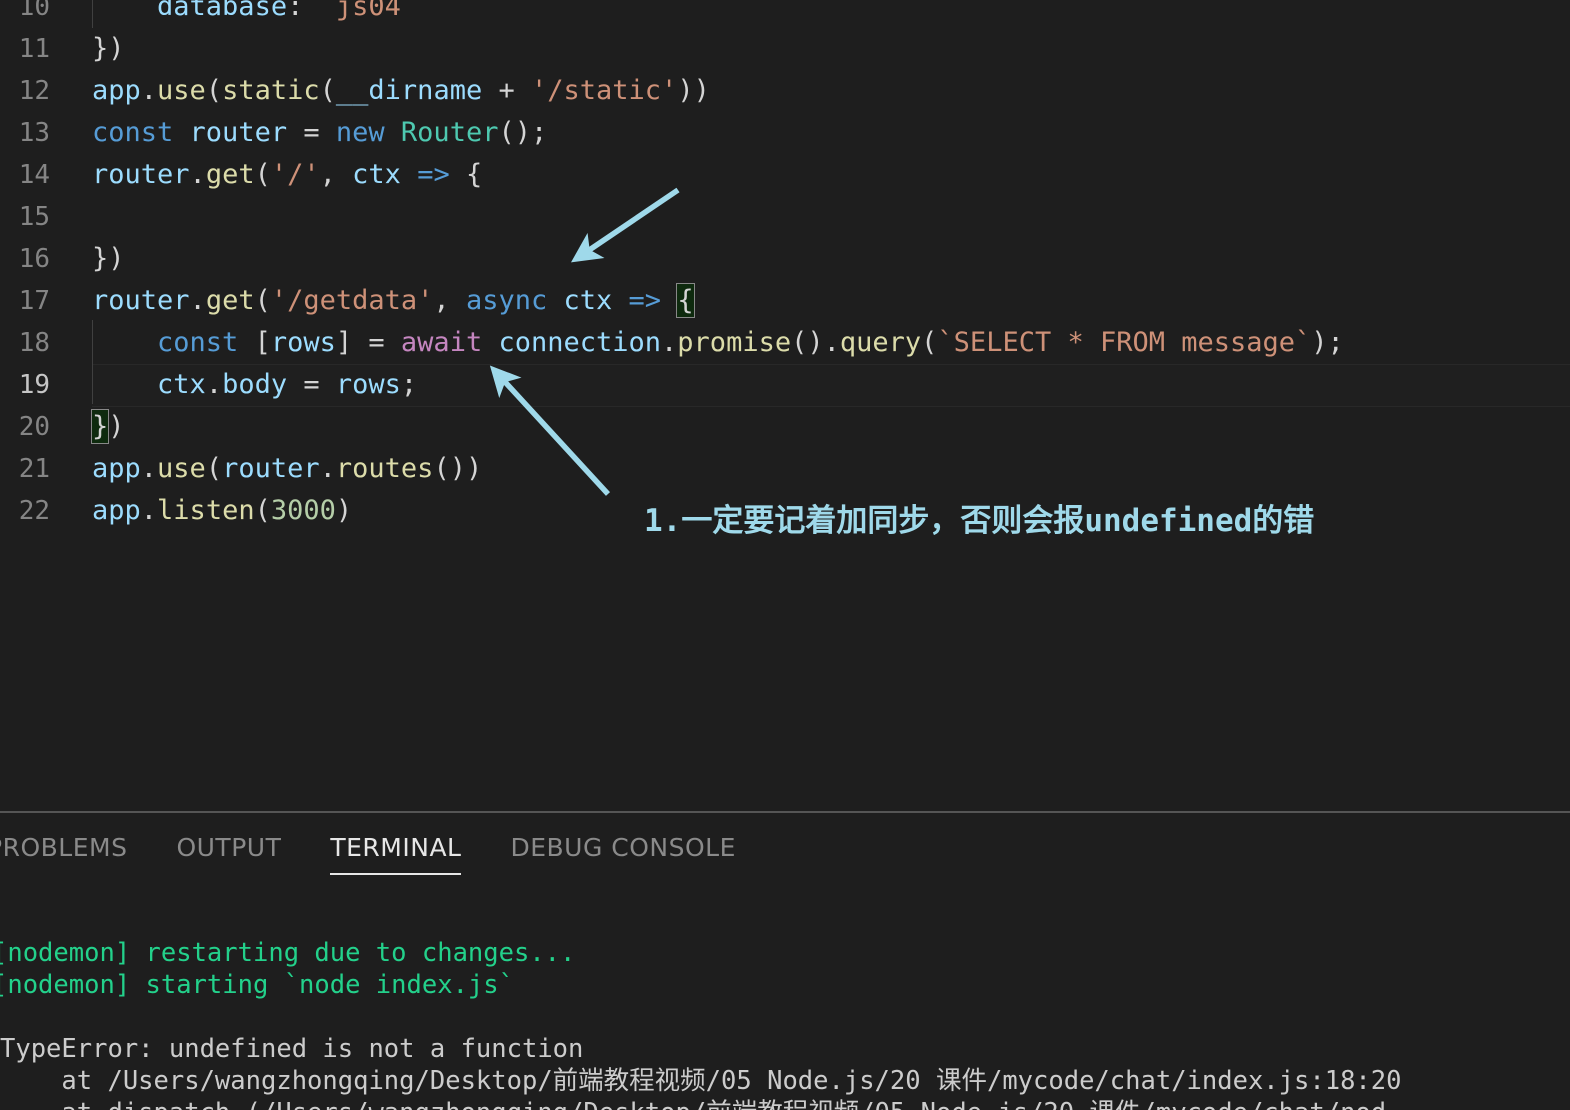  What do you see at coordinates (287, 469) in the screenshot?
I see `code-line-content: app.use(router.routes())` at bounding box center [287, 469].